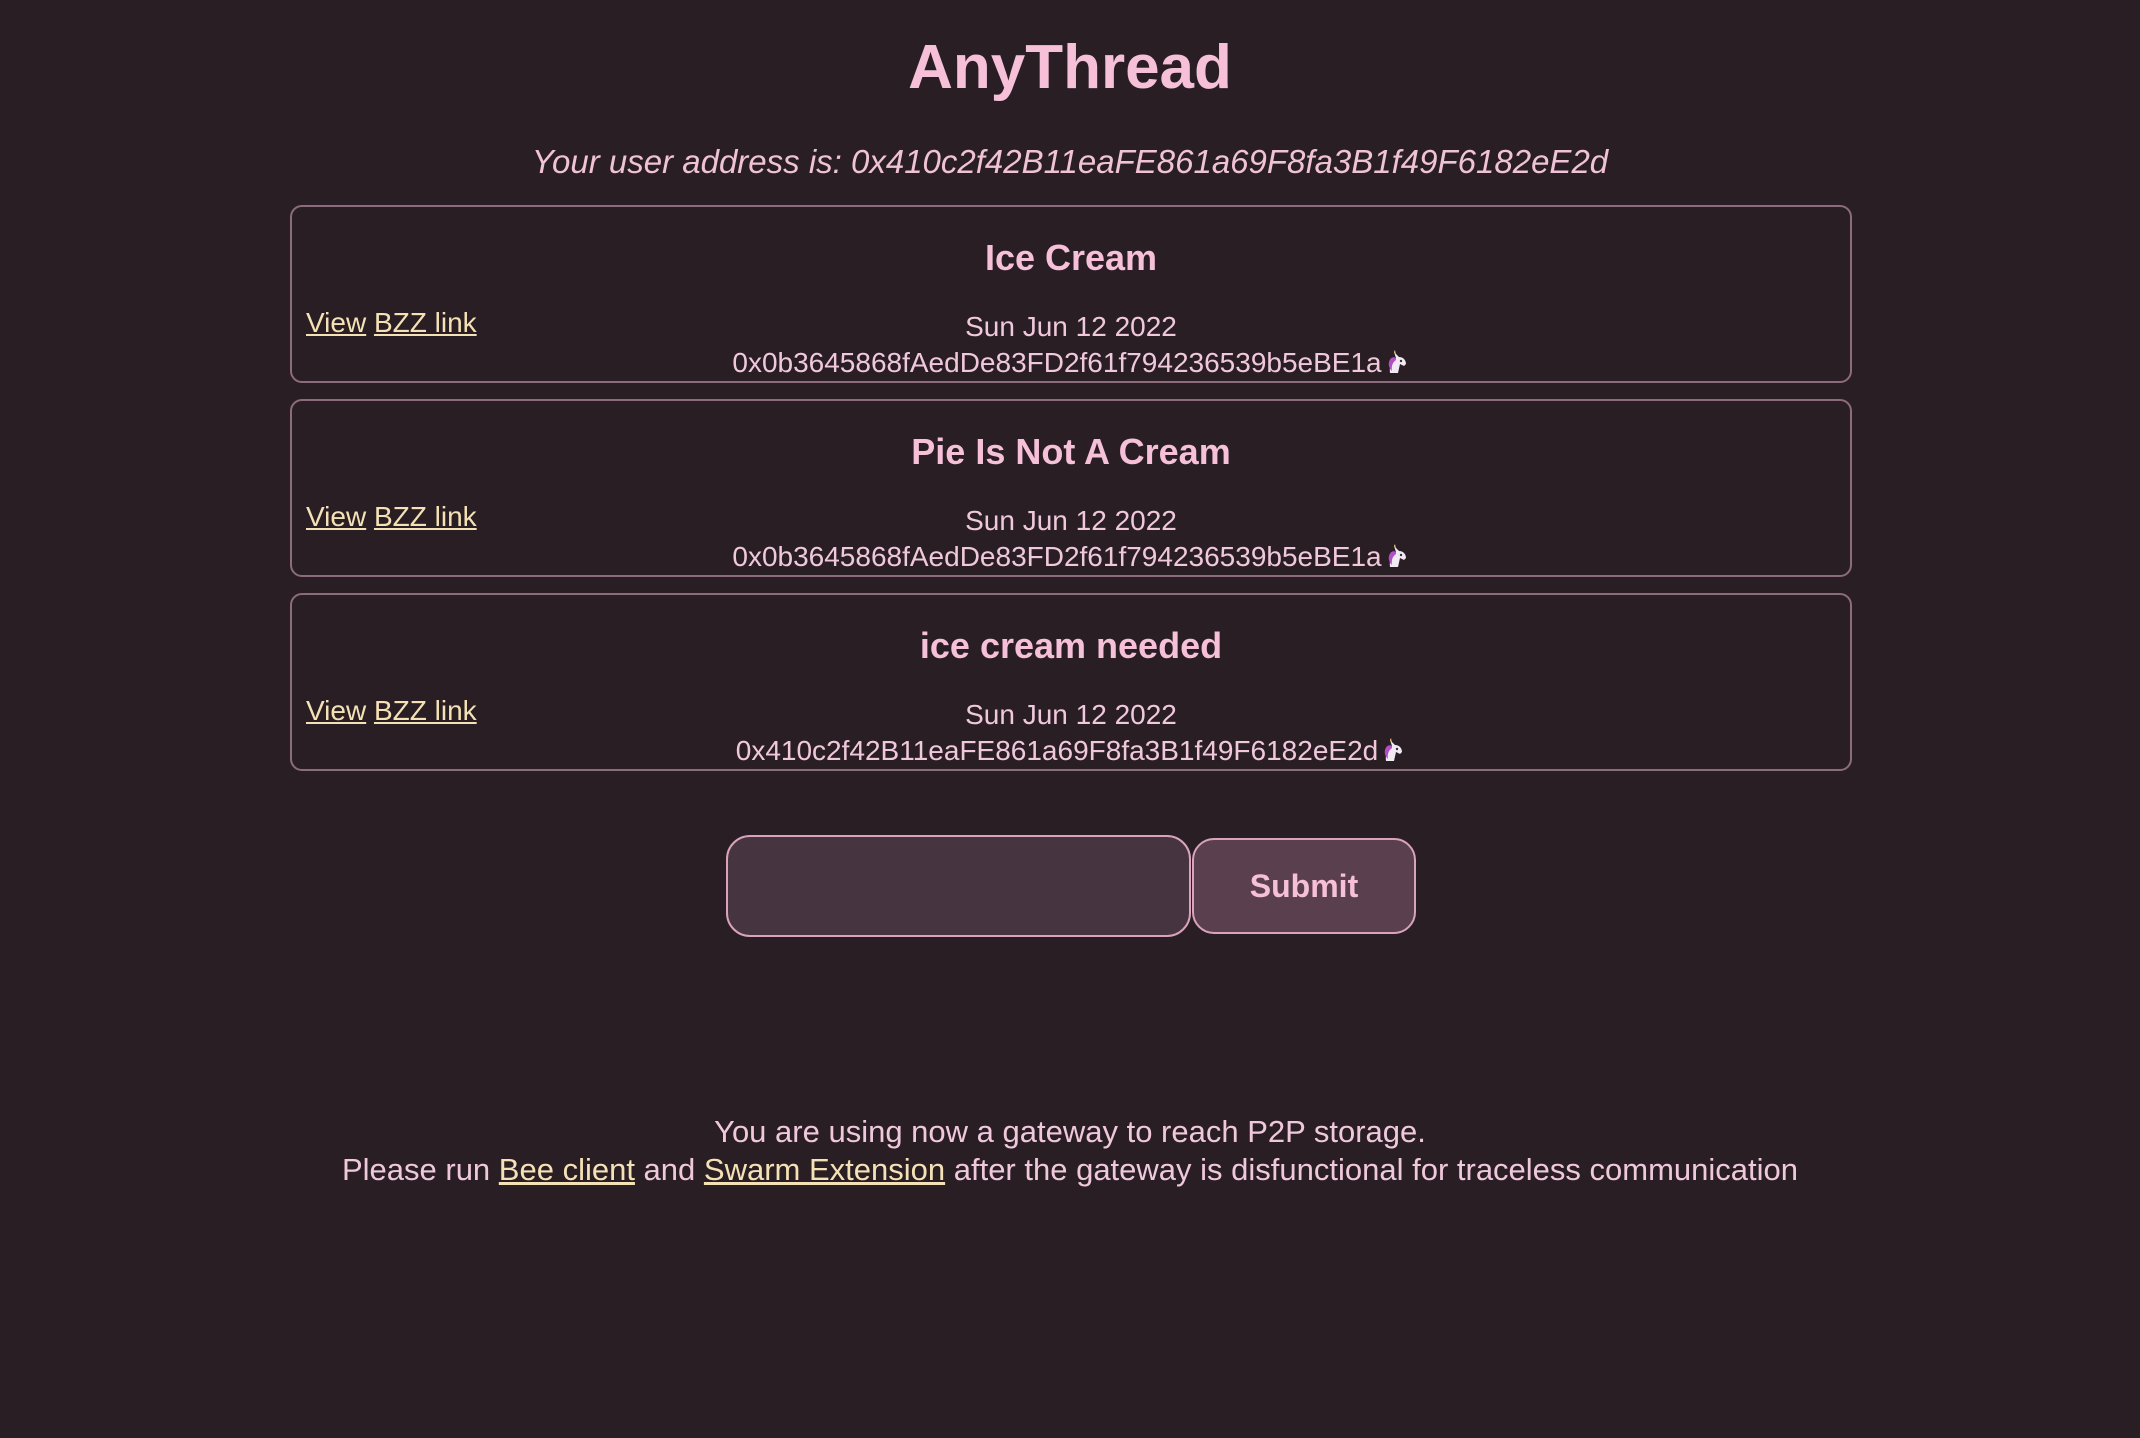  What do you see at coordinates (824, 1169) in the screenshot?
I see `swarm-extension-link: Swarm Extension` at bounding box center [824, 1169].